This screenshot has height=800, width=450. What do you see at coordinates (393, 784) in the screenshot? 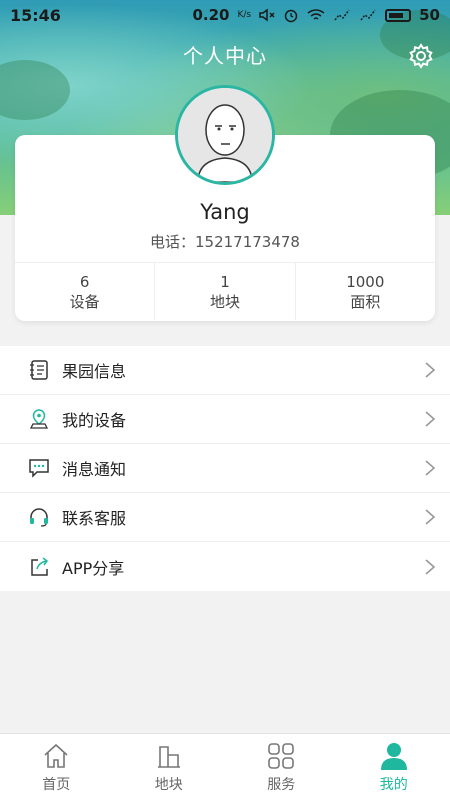
I see `tab-label: 我的` at bounding box center [393, 784].